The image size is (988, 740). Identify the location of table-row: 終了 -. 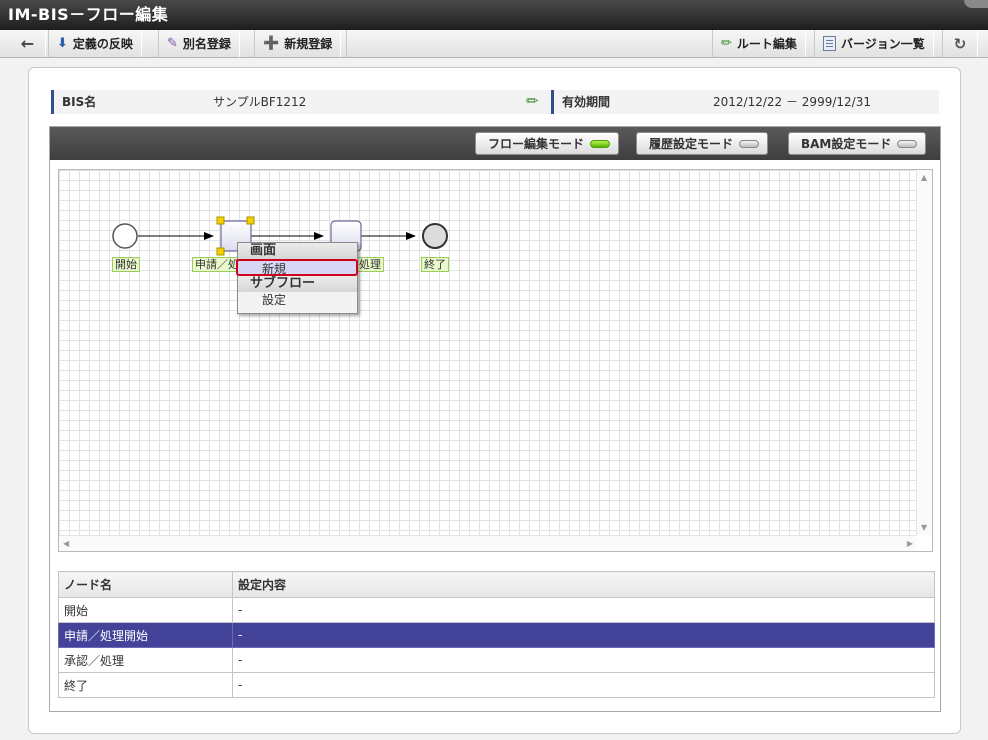
(496, 685).